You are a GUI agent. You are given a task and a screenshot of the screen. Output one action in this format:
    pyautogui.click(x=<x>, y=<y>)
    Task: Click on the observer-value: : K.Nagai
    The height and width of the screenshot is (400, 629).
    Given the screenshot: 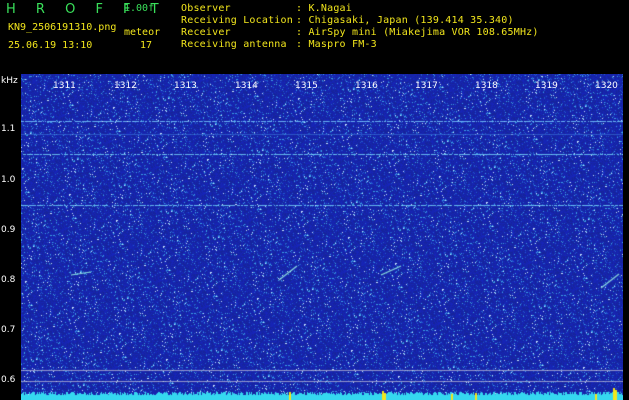 What is the action you would take?
    pyautogui.click(x=324, y=8)
    